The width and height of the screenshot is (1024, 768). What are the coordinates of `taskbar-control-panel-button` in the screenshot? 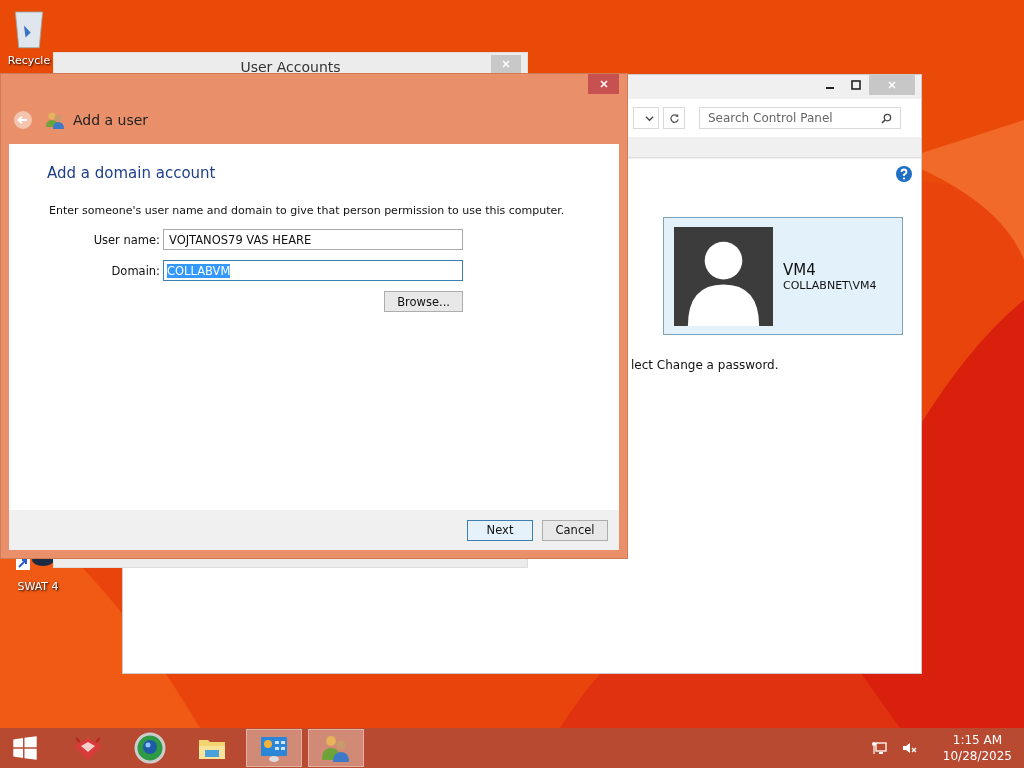 It's located at (274, 748).